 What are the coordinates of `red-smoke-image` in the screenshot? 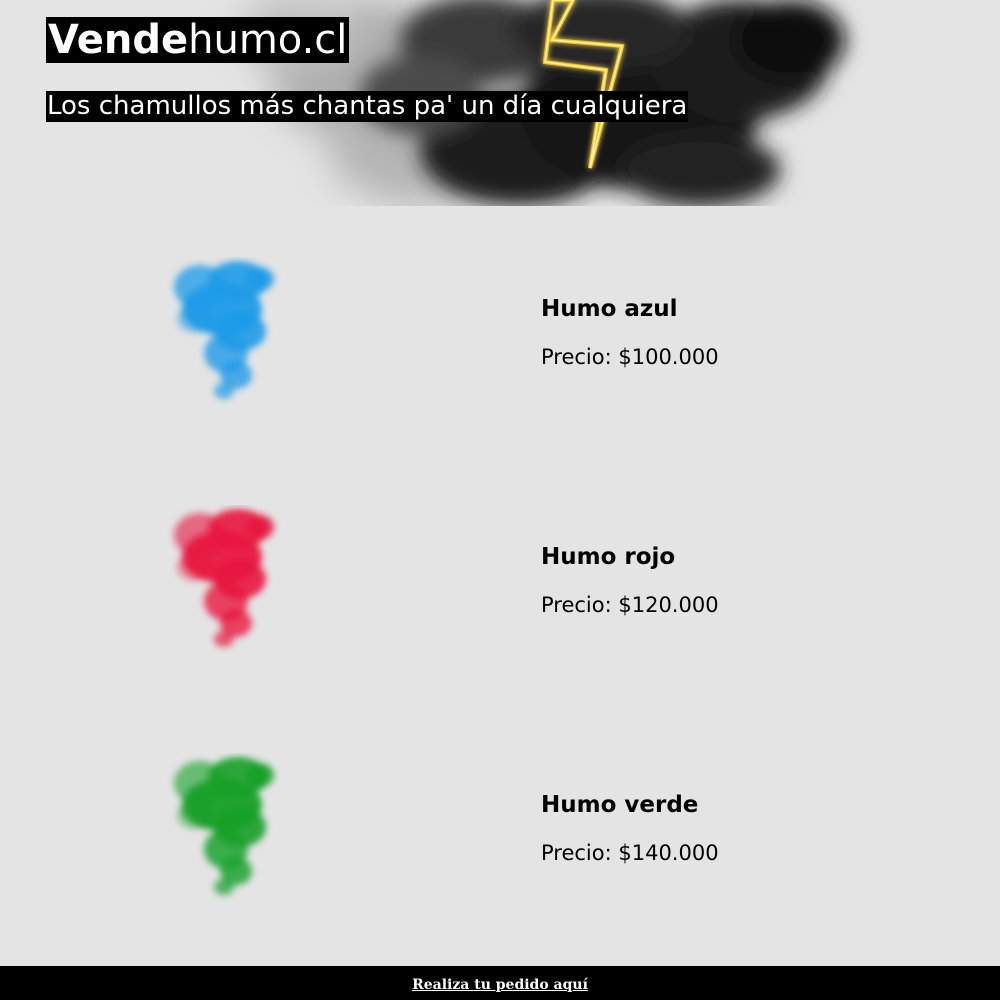 It's located at (224, 578).